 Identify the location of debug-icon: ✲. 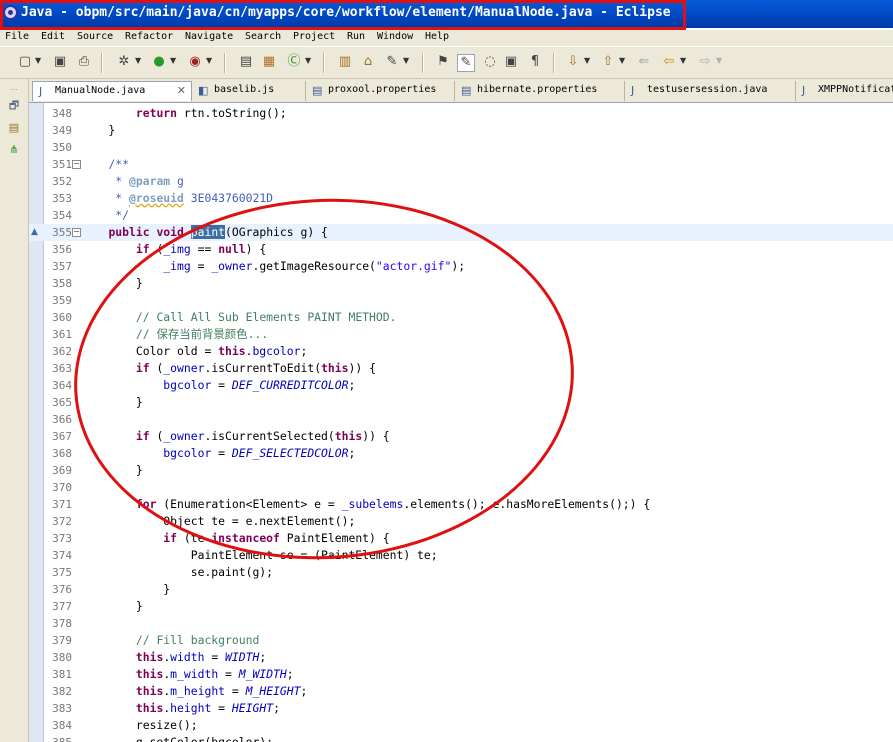
(124, 62).